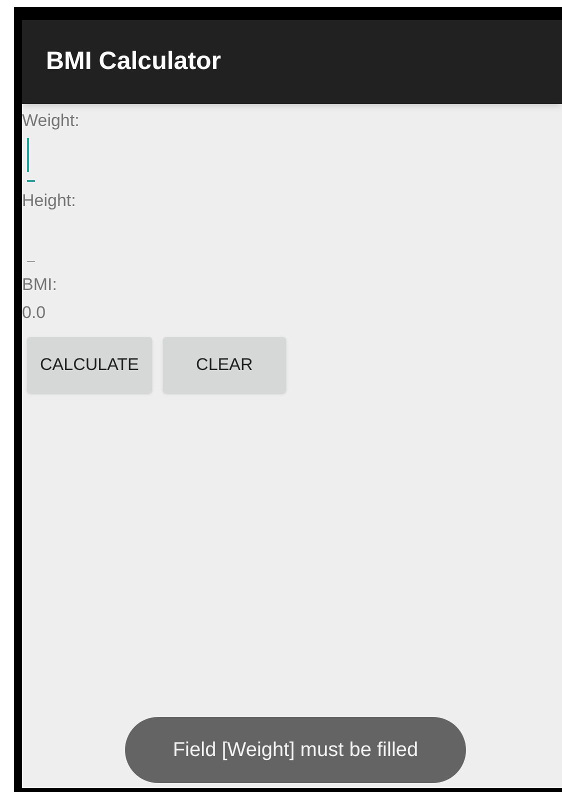 The height and width of the screenshot is (792, 562). What do you see at coordinates (134, 62) in the screenshot?
I see `app-title: BMI Calculator` at bounding box center [134, 62].